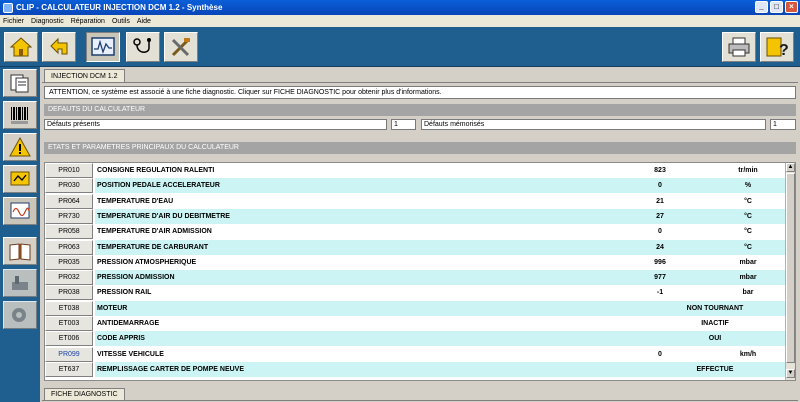  I want to click on faults-button, so click(20, 147).